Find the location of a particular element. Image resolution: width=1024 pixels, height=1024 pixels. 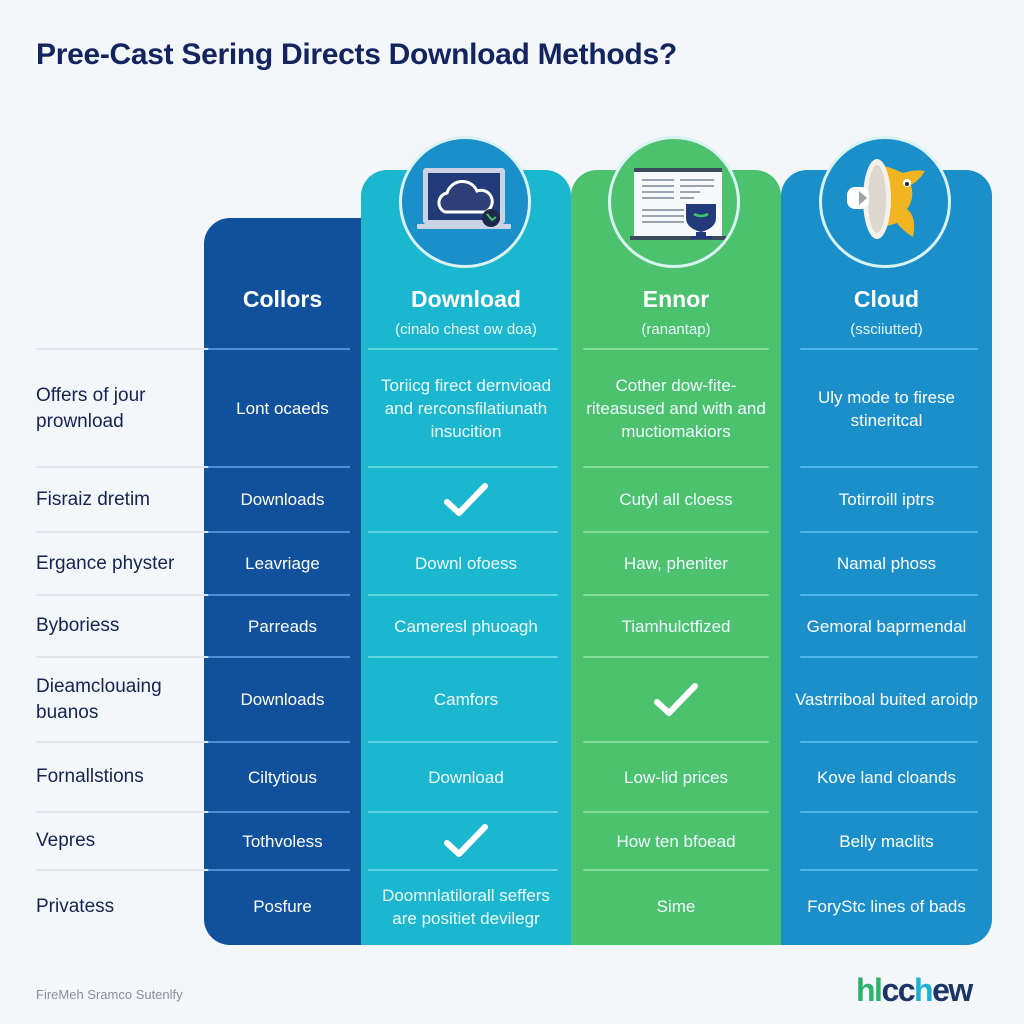

laptop-cloud-icon is located at coordinates (465, 202).